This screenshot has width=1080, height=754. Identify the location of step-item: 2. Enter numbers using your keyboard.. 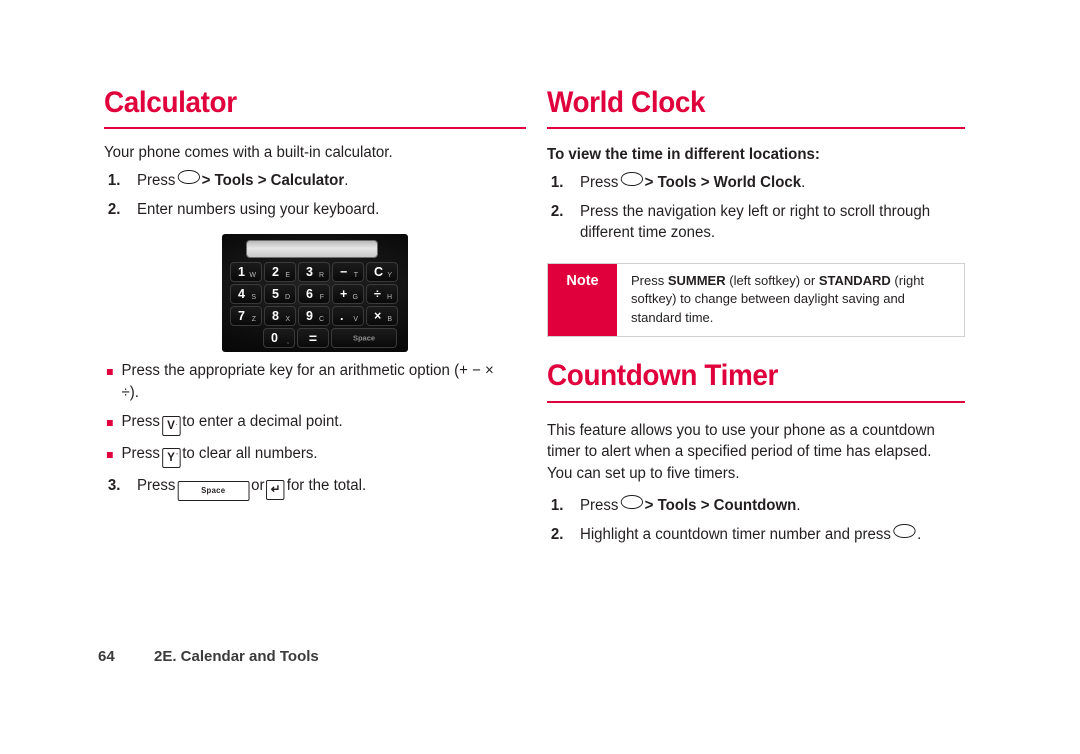
(308, 210).